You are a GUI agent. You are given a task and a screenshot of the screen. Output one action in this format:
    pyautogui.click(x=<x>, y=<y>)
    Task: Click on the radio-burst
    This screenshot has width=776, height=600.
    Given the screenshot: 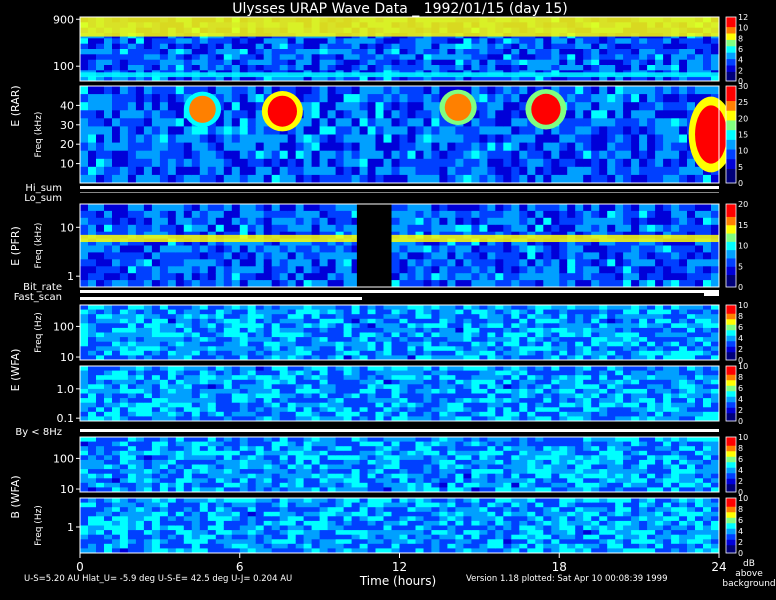 What is the action you would take?
    pyautogui.click(x=202, y=109)
    